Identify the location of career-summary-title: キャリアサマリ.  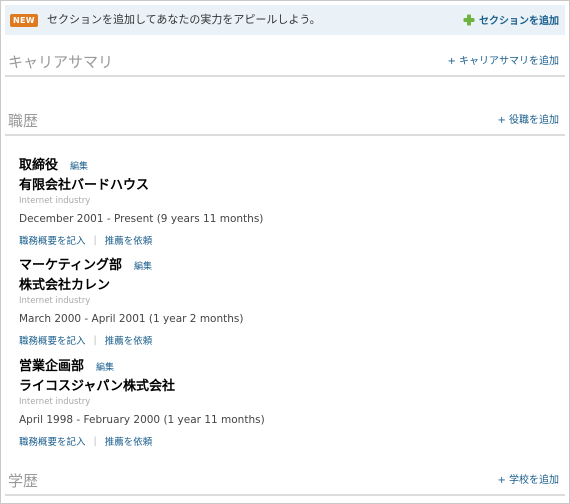
(61, 62).